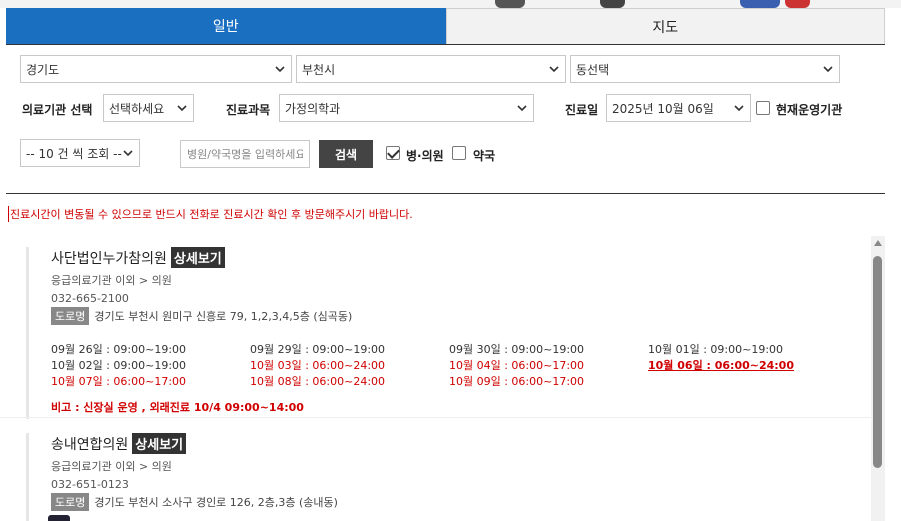  Describe the element at coordinates (226, 26) in the screenshot. I see `tab-general: 일반` at that location.